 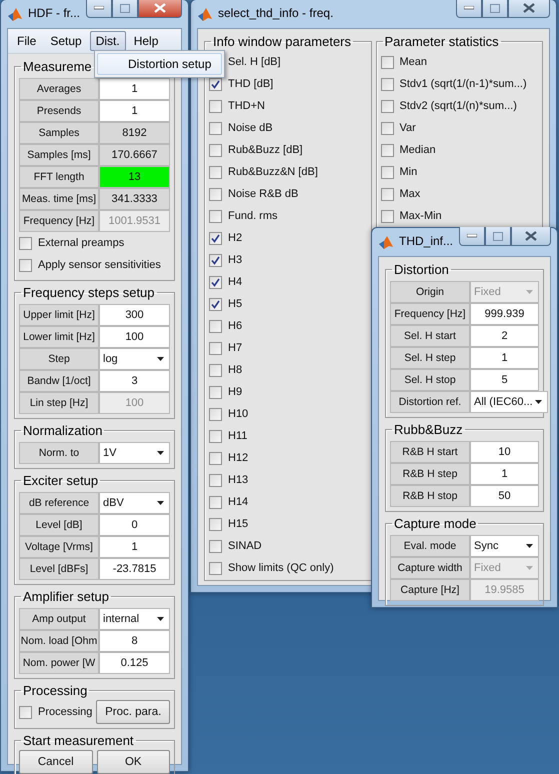 I want to click on dropdown-field: dBV, so click(x=134, y=503).